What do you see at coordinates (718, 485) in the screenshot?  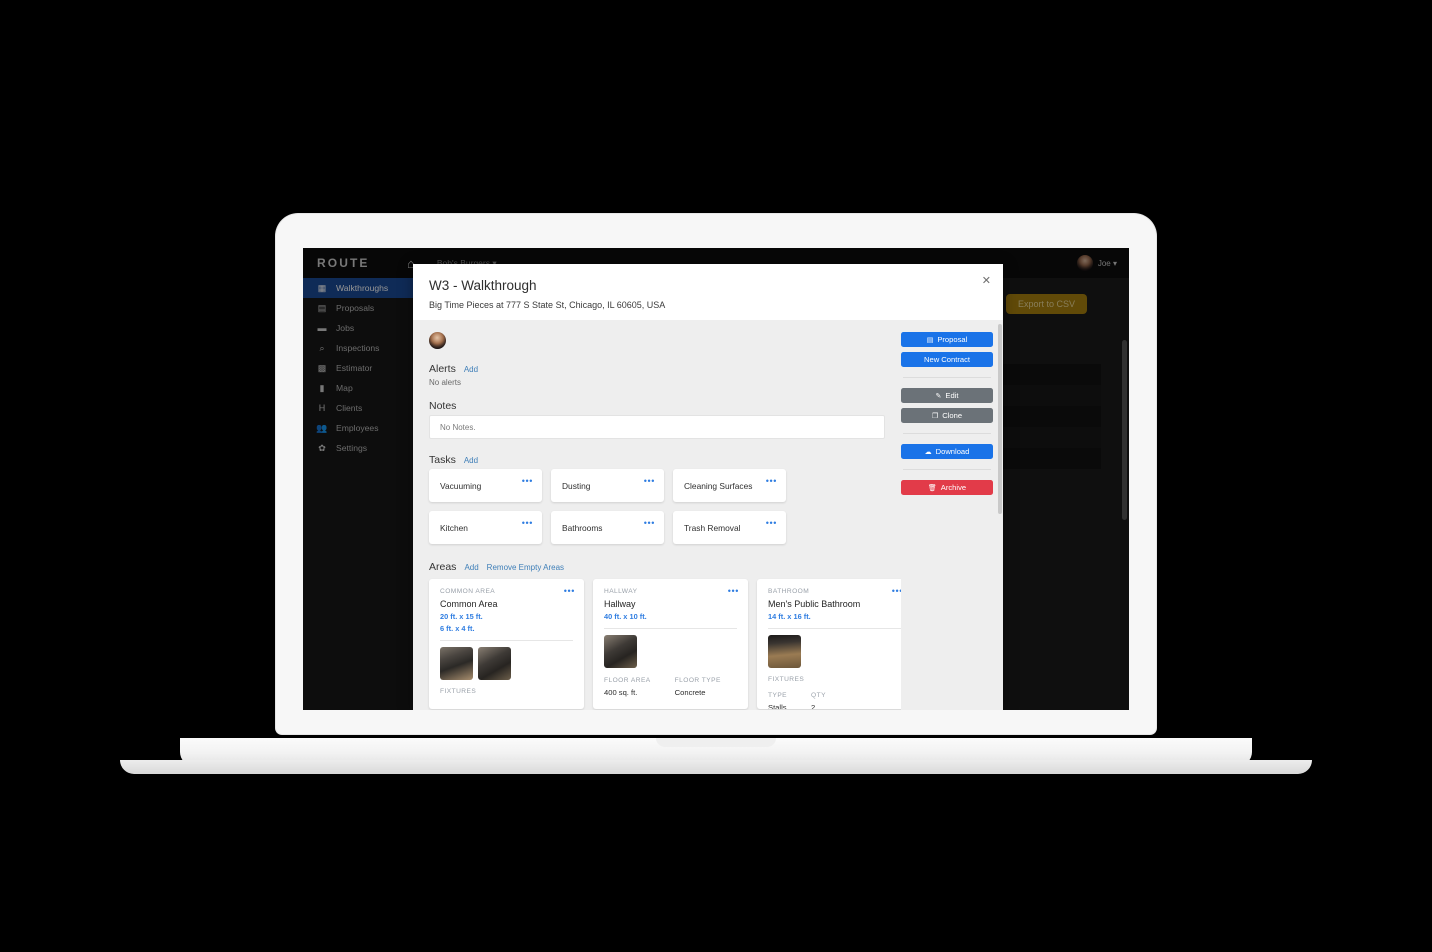 I see `task-name: Cleaning Surfaces` at bounding box center [718, 485].